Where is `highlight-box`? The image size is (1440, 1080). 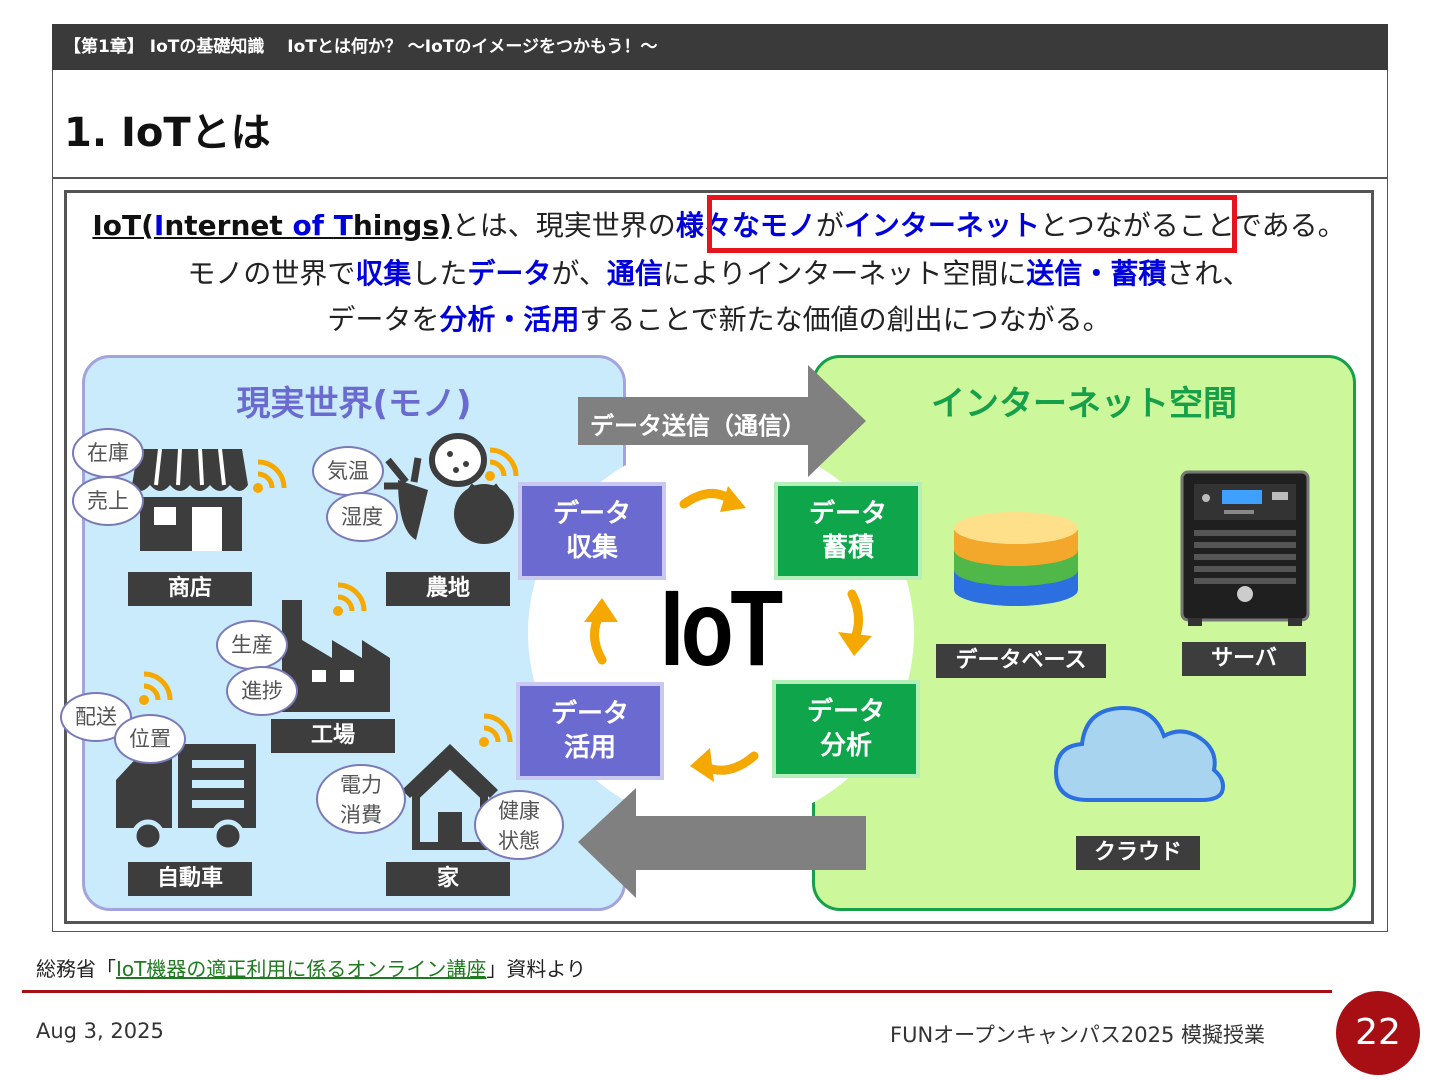 highlight-box is located at coordinates (972, 224).